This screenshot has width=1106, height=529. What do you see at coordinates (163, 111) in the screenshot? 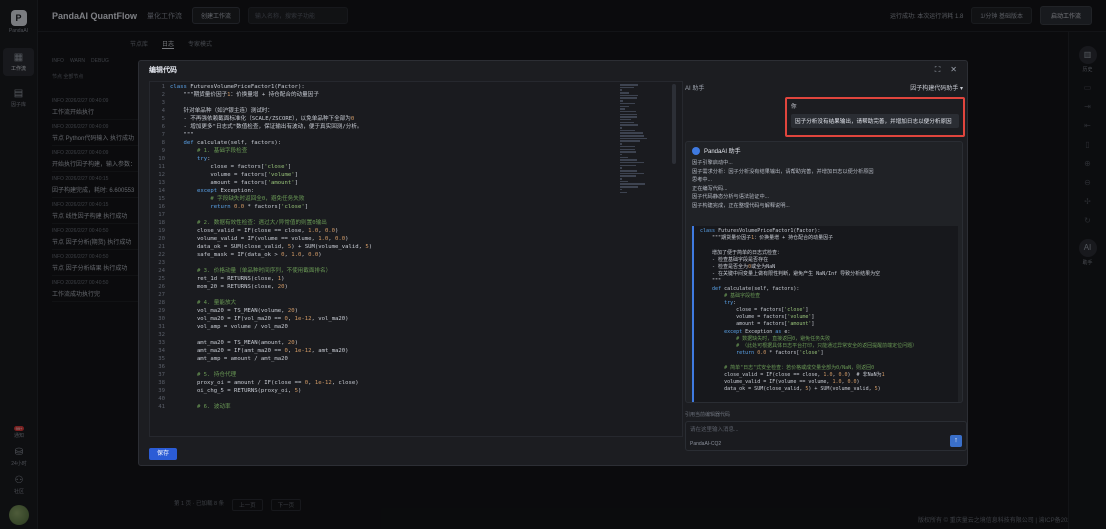
I see `line-number: 4` at bounding box center [163, 111].